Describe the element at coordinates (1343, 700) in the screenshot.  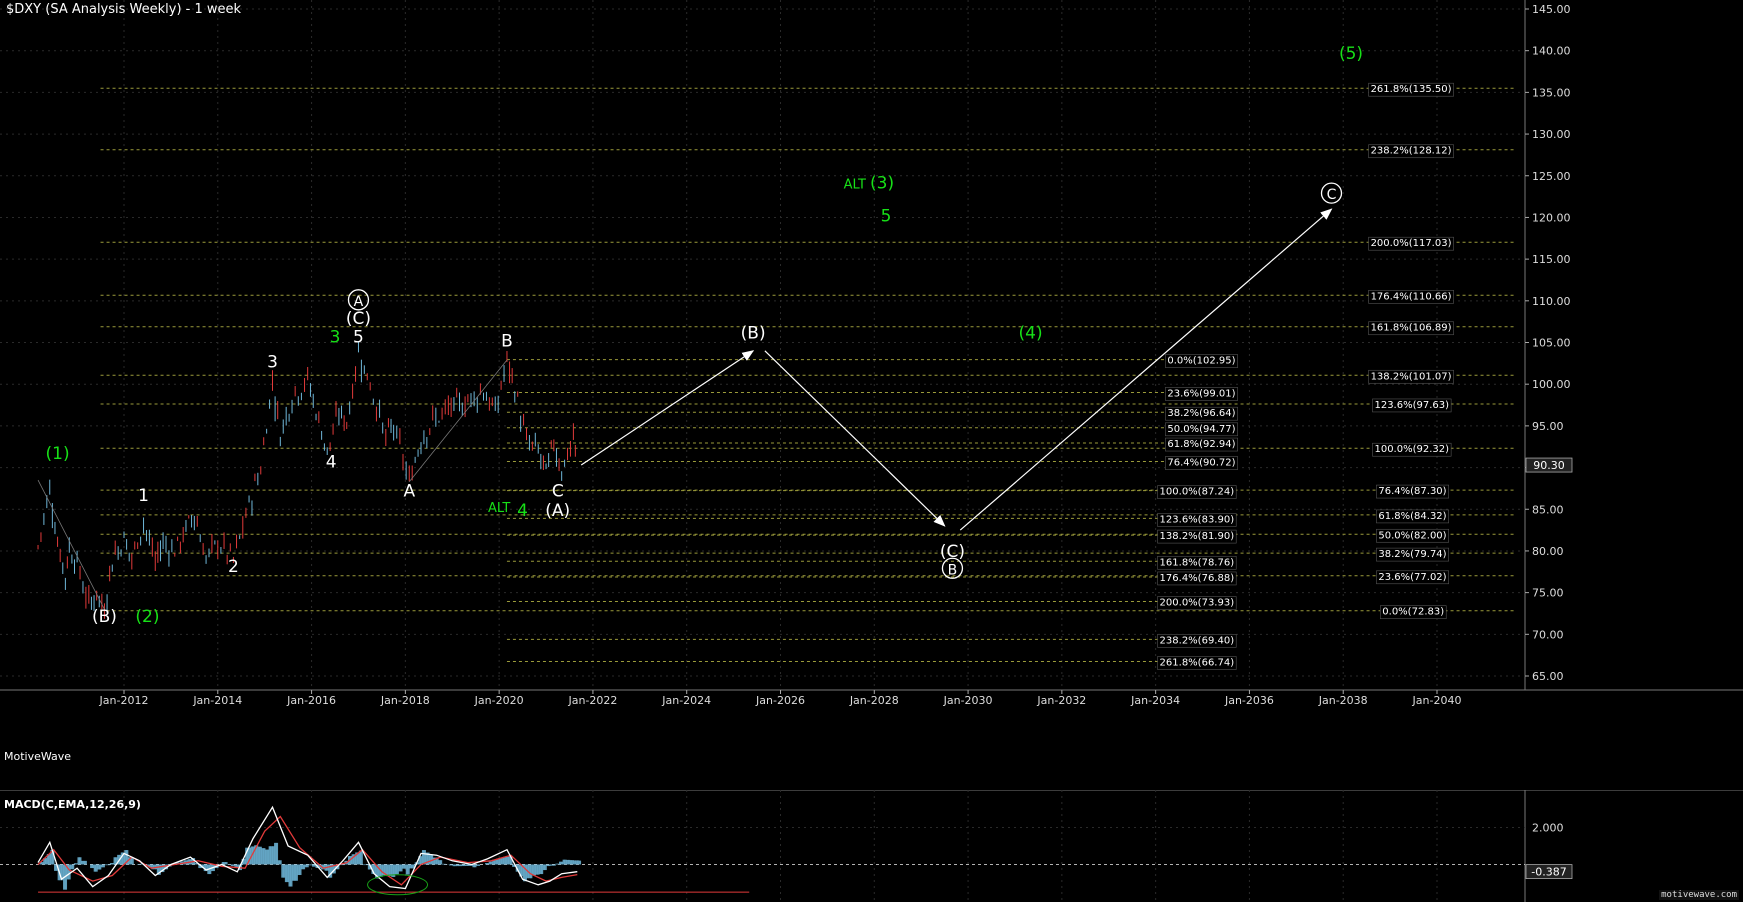
I see `time-tick-label: Jan-2038` at that location.